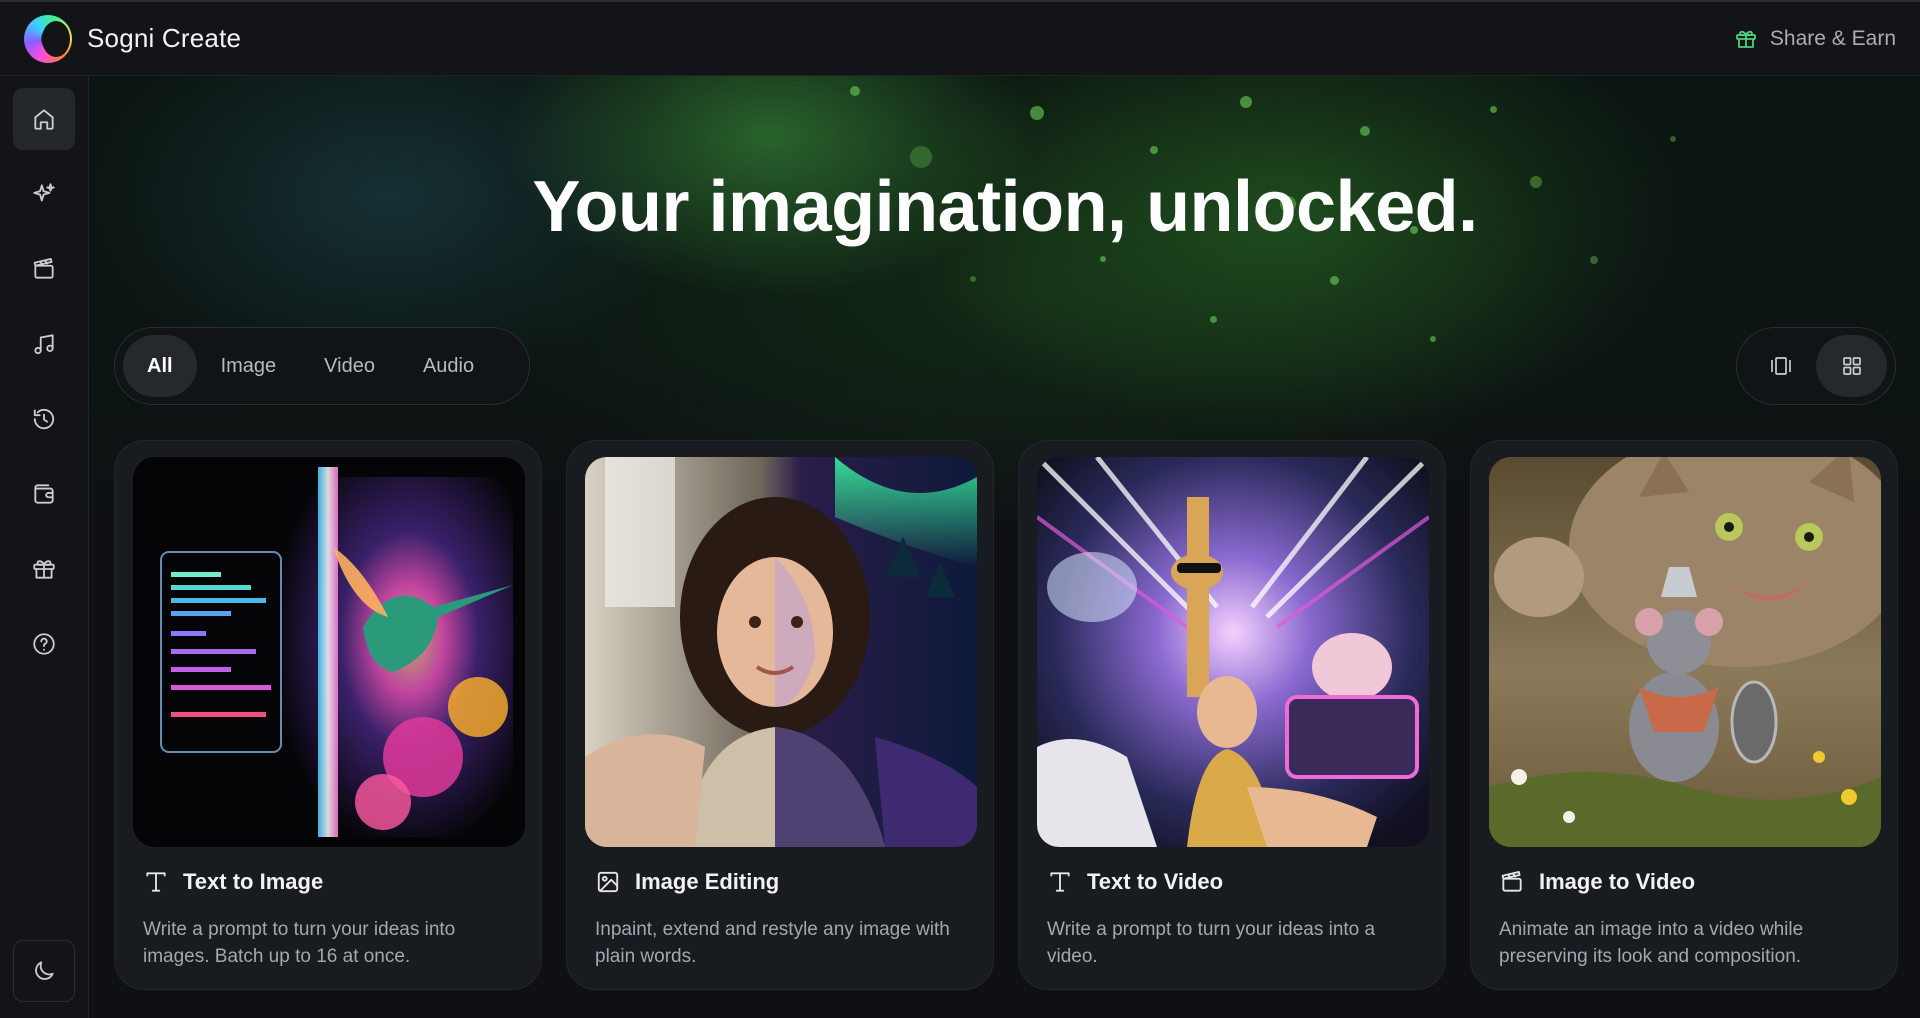 This screenshot has width=1920, height=1018. Describe the element at coordinates (1005, 207) in the screenshot. I see `hero-title: Your imagination, unlocked.` at that location.